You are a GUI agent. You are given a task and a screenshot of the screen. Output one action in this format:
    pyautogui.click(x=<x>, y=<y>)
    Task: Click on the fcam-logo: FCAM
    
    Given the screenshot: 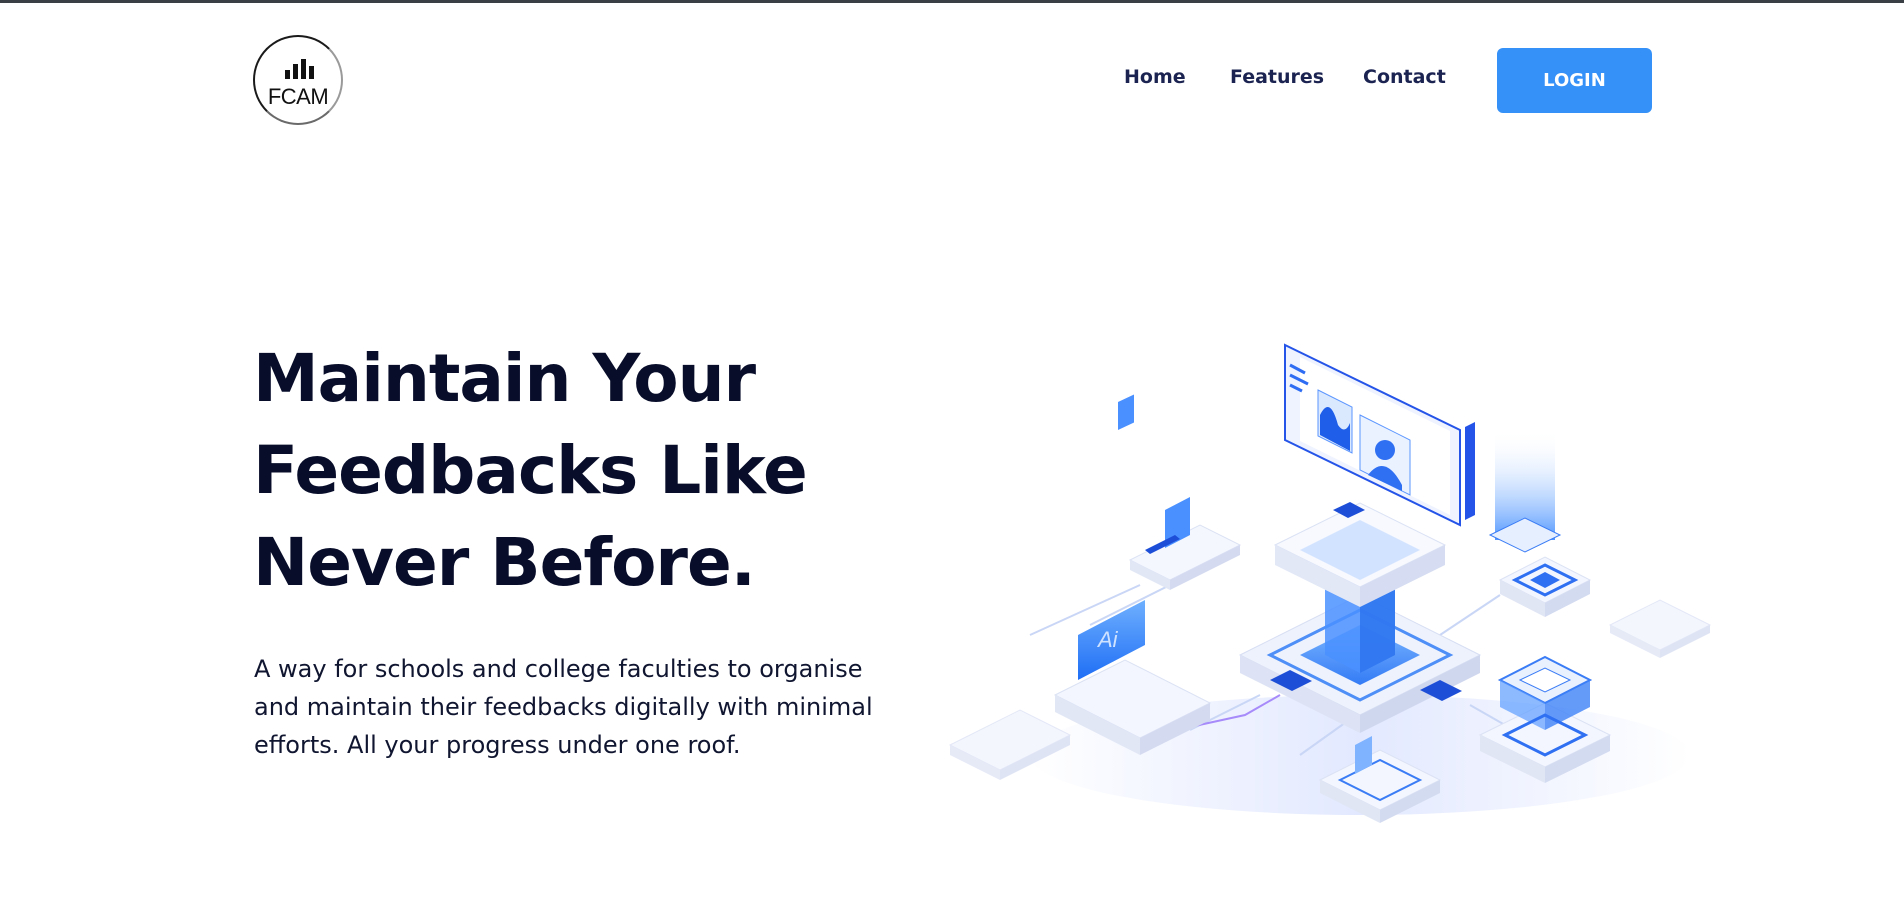 What is the action you would take?
    pyautogui.click(x=298, y=80)
    